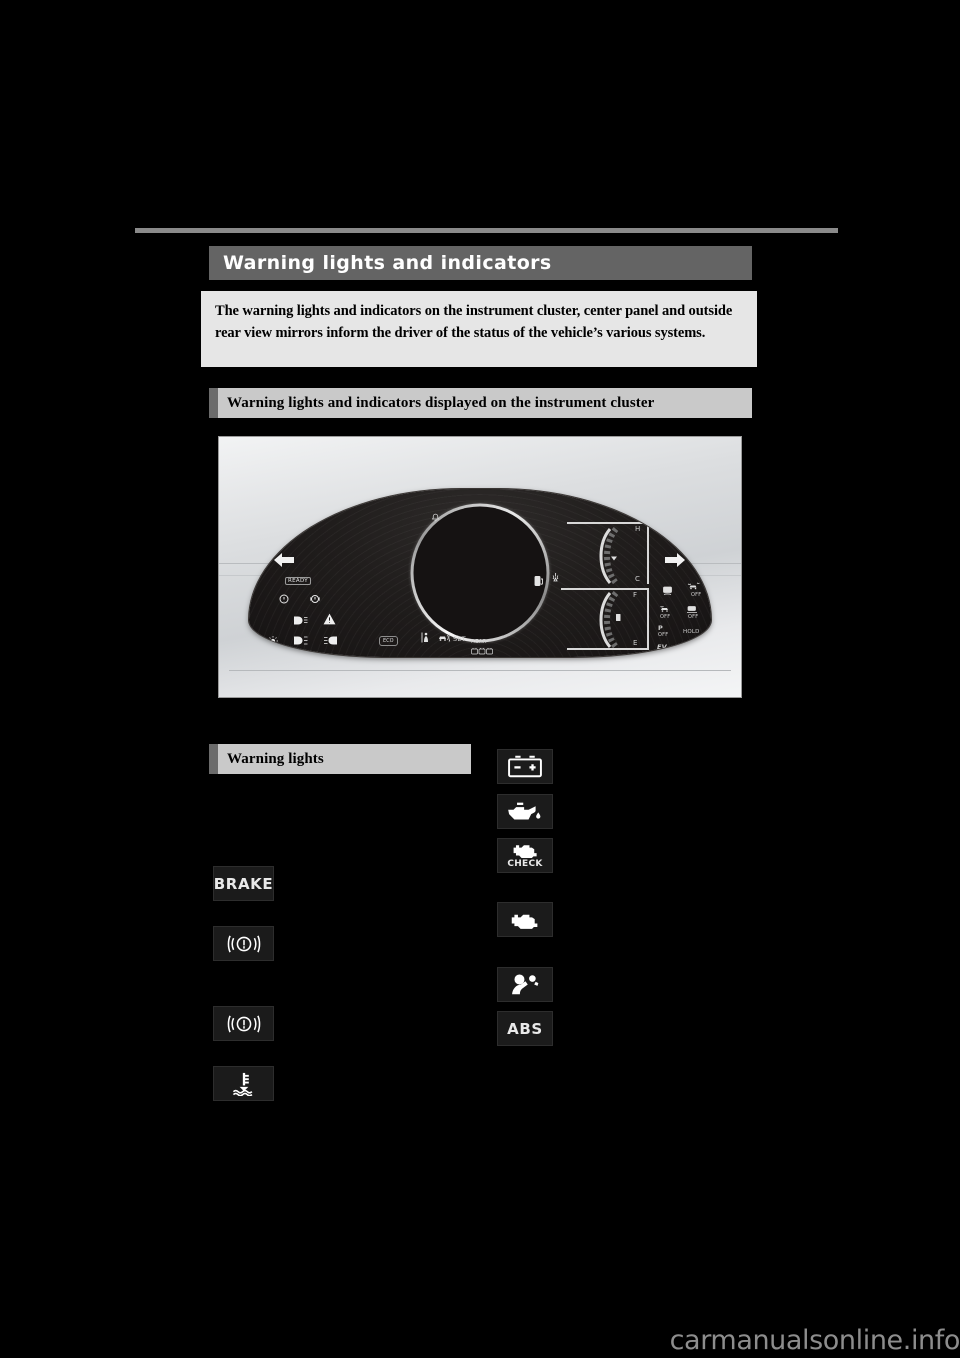  Describe the element at coordinates (692, 609) in the screenshot. I see `pcs-warning-icon` at that location.